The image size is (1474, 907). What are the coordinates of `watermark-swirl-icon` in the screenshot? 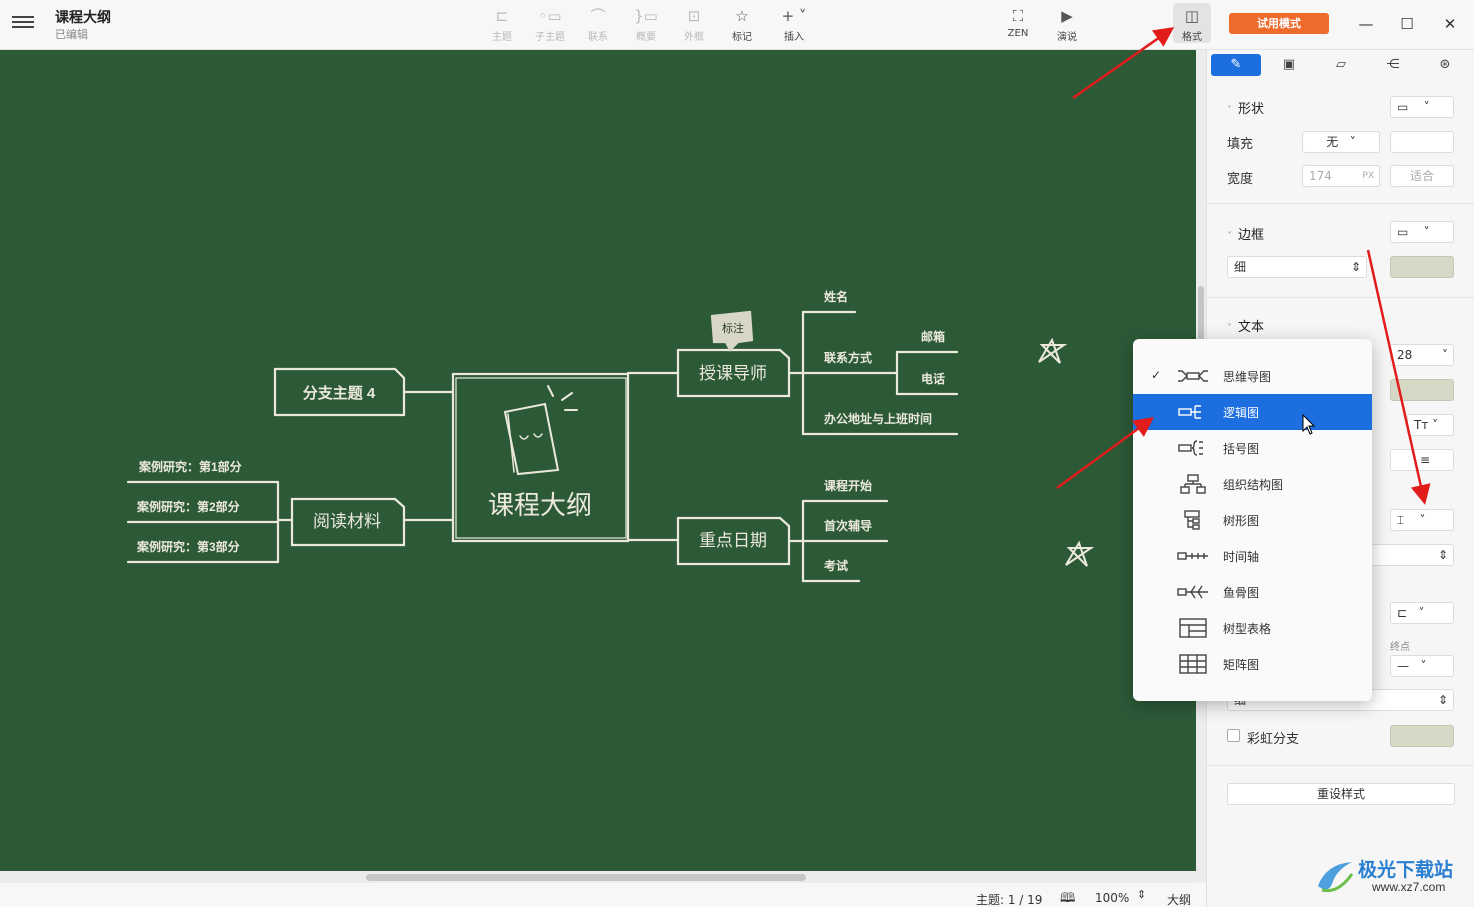 It's located at (1336, 877).